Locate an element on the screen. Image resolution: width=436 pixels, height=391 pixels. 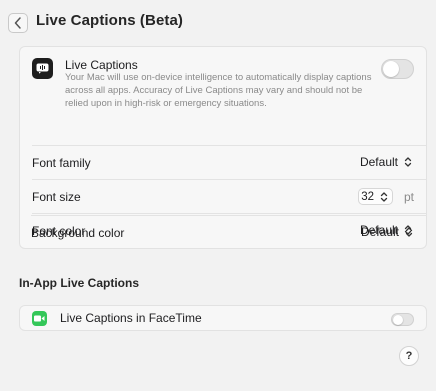
in-app-captions-card: Live Captions in FaceTime is located at coordinates (223, 318).